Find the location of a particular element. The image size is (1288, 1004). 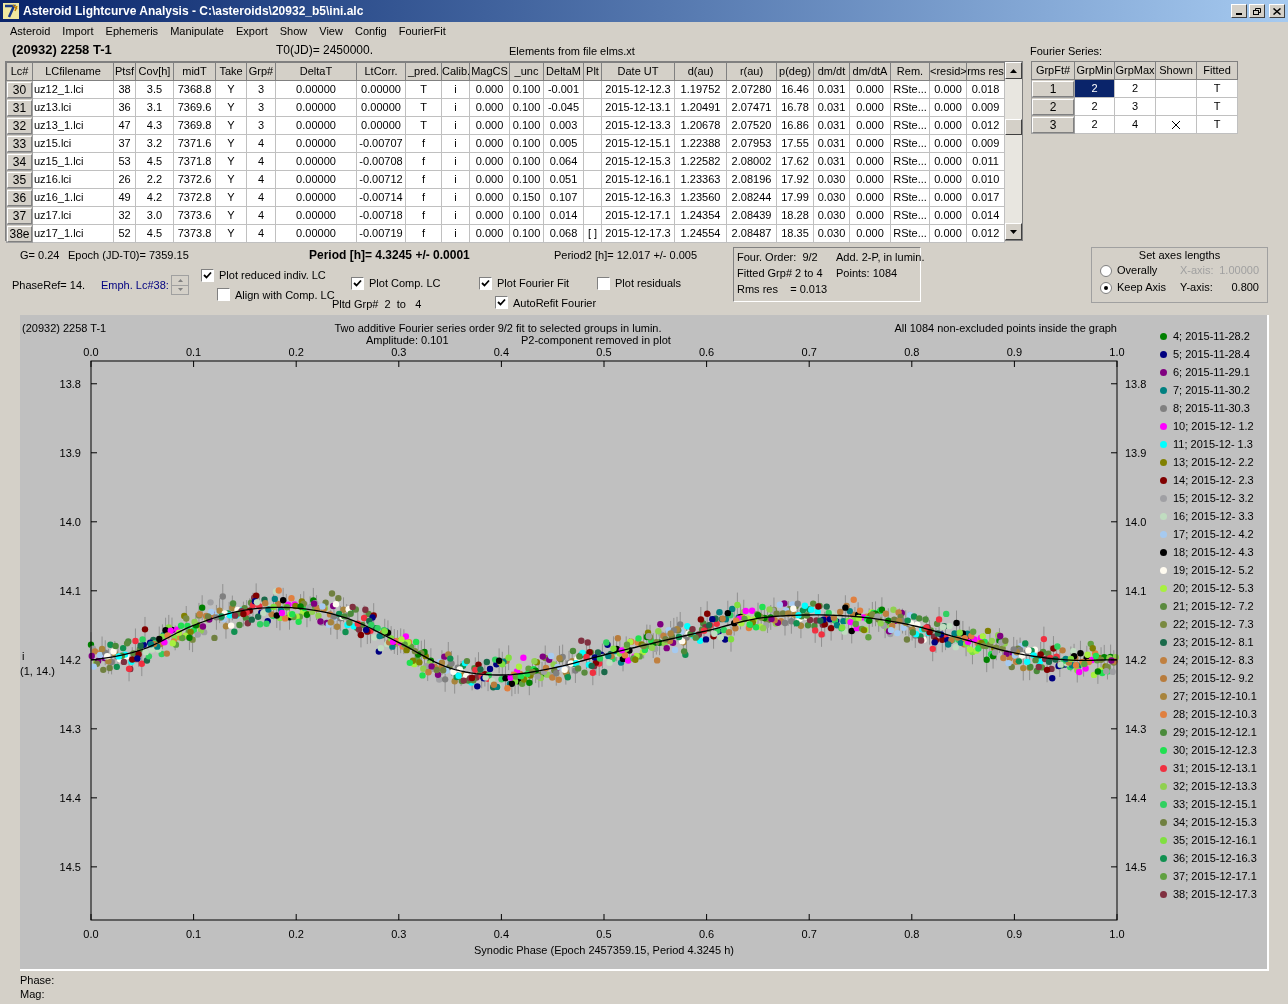

table-cell: 52 is located at coordinates (124, 233).